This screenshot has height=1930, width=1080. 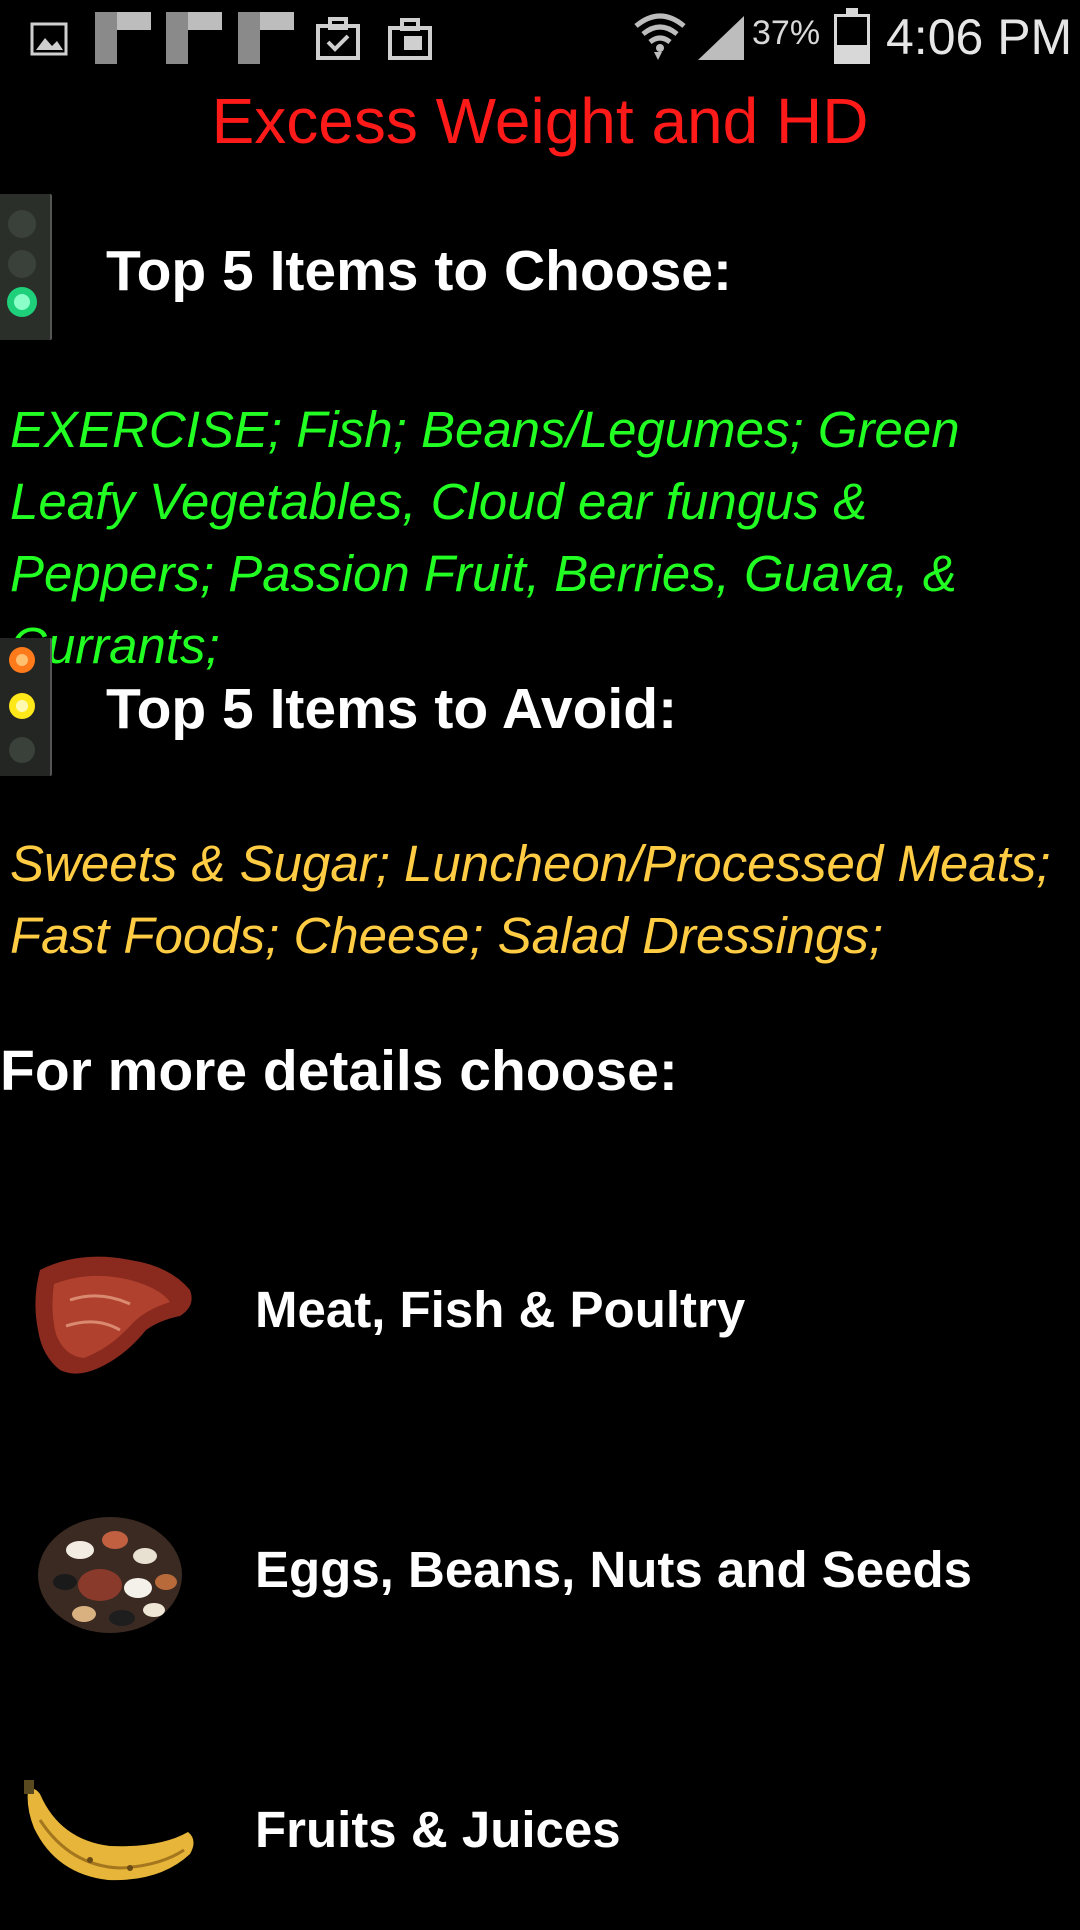 What do you see at coordinates (110, 1575) in the screenshot?
I see `beans-icon` at bounding box center [110, 1575].